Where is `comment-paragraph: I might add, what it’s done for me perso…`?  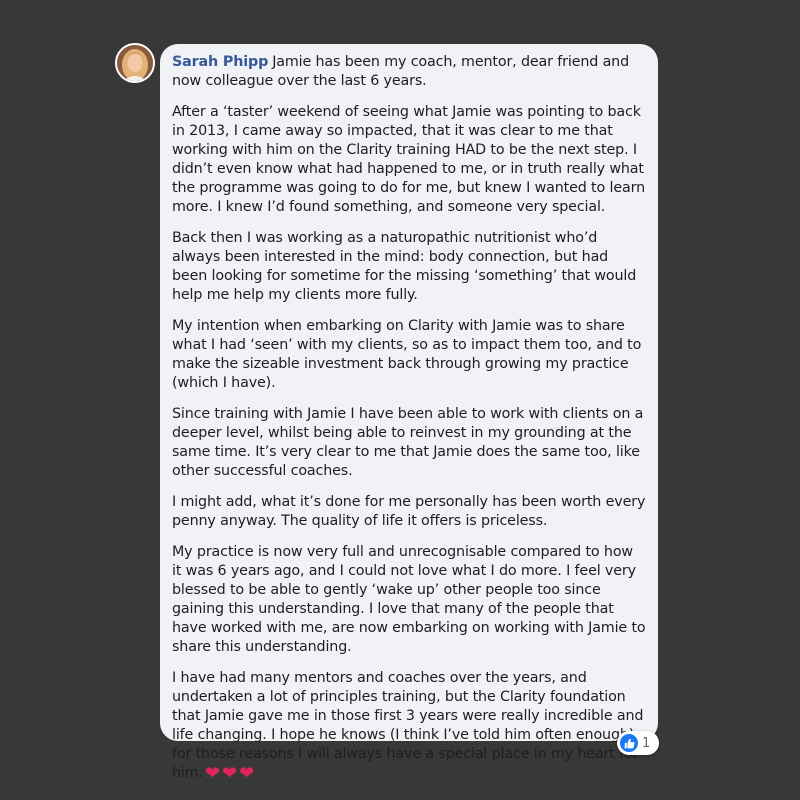 comment-paragraph: I might add, what it’s done for me perso… is located at coordinates (409, 511).